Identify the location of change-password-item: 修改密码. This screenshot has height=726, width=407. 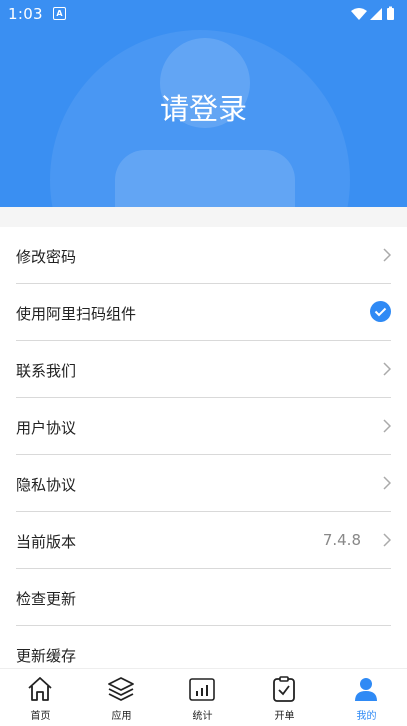
(204, 255).